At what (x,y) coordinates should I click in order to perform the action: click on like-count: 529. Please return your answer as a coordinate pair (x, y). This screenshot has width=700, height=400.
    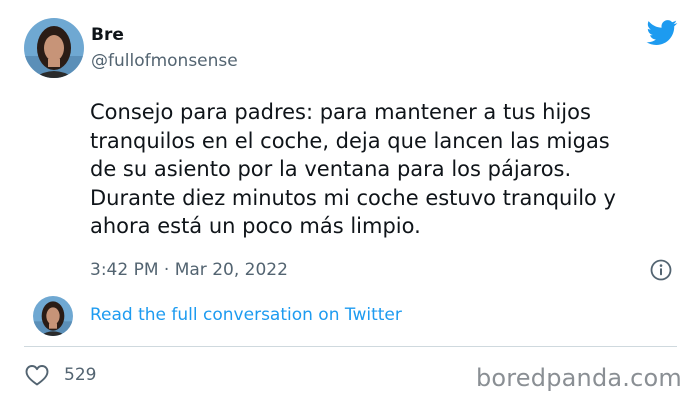
    Looking at the image, I should click on (80, 375).